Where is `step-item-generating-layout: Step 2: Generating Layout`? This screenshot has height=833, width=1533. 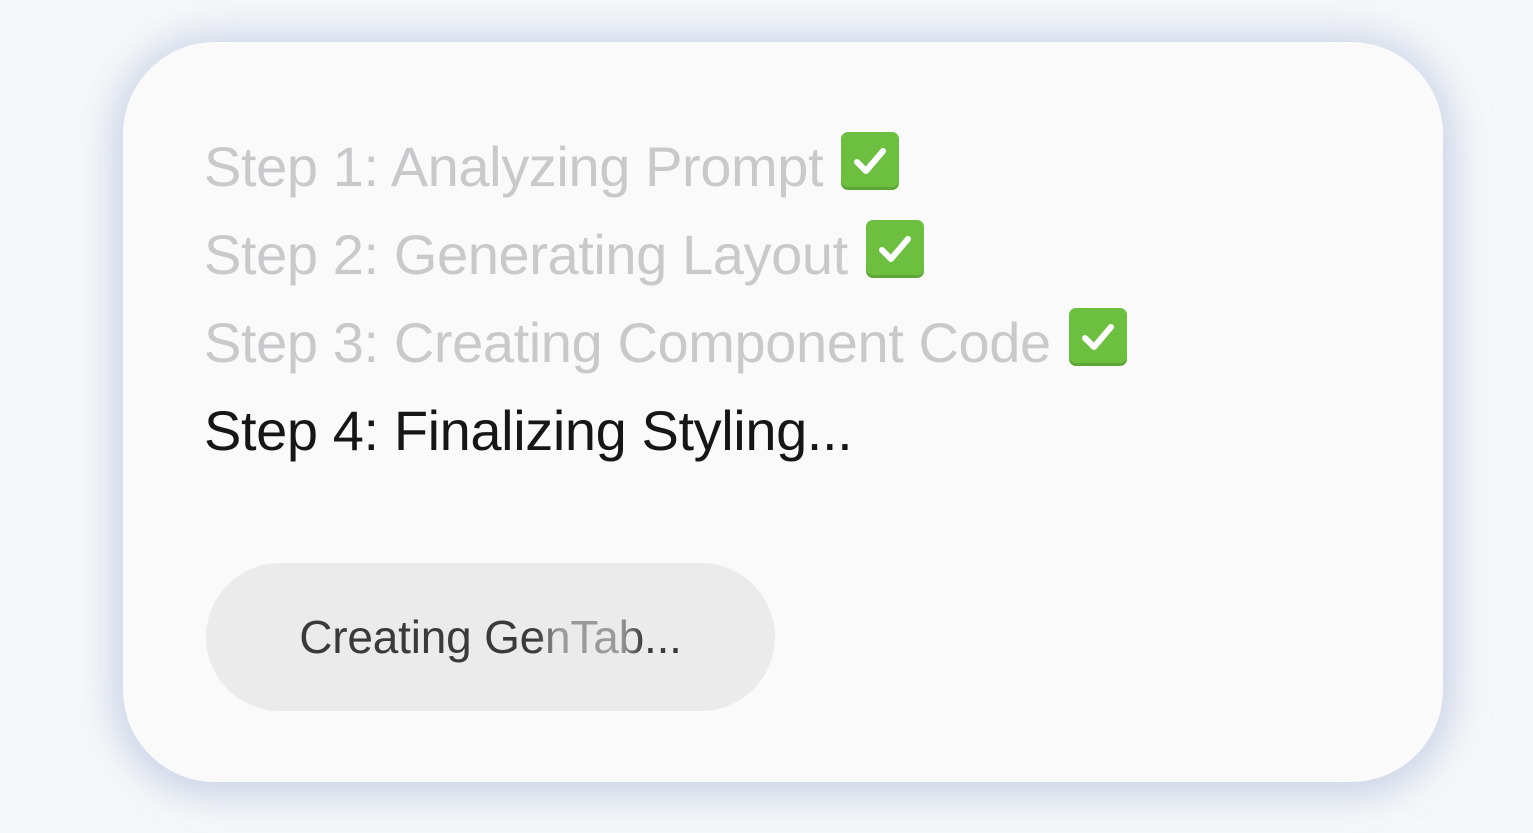
step-item-generating-layout: Step 2: Generating Layout is located at coordinates (665, 254).